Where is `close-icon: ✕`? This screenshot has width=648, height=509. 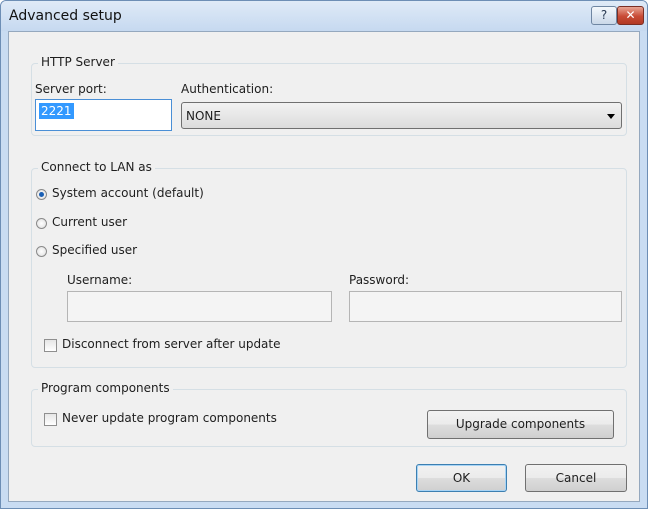 close-icon: ✕ is located at coordinates (630, 15).